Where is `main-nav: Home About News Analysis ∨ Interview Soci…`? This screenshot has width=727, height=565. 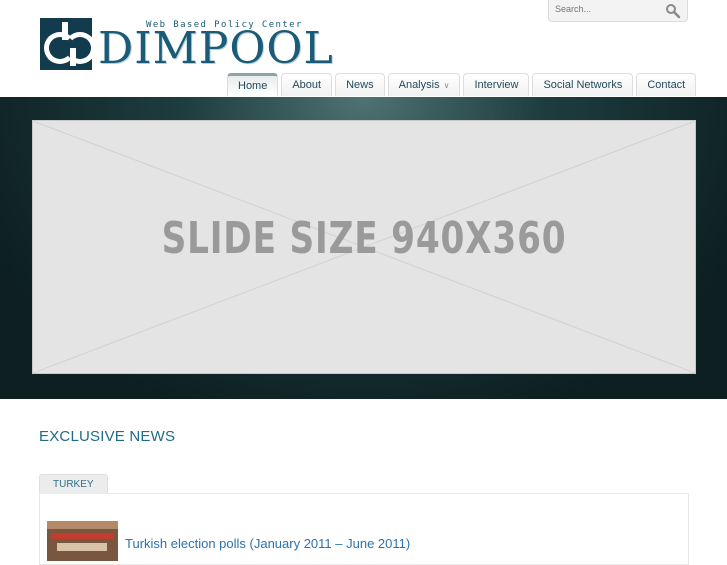
main-nav: Home About News Analysis ∨ Interview Soci… is located at coordinates (463, 85).